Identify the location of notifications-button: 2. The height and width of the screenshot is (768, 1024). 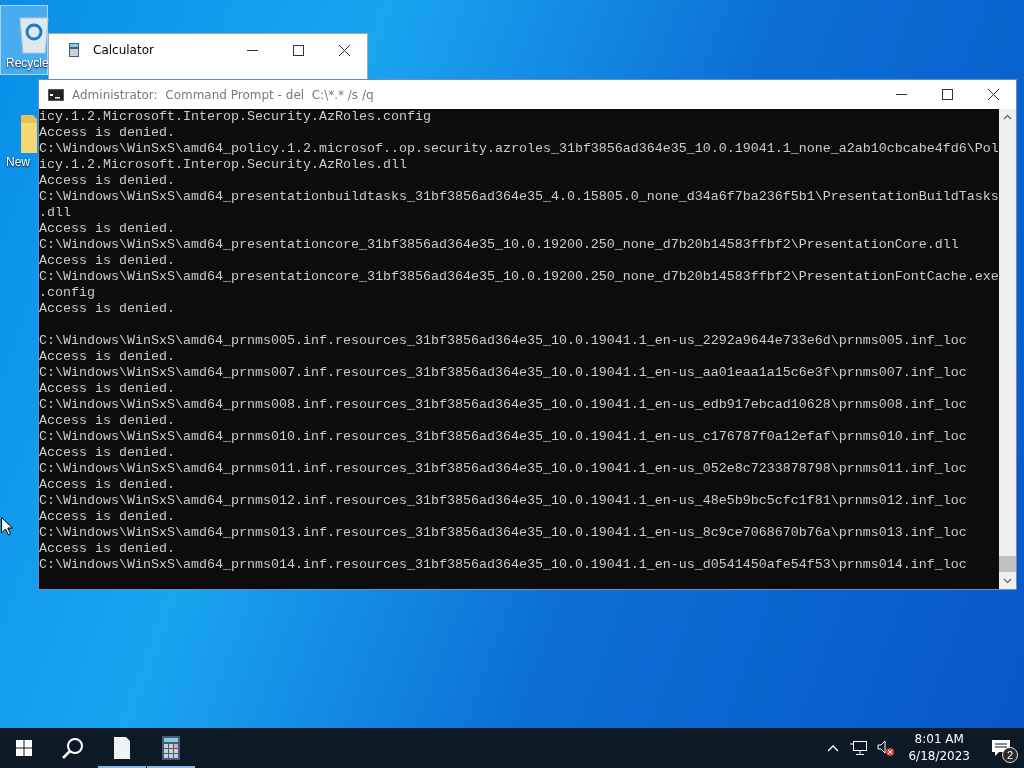
(1001, 748).